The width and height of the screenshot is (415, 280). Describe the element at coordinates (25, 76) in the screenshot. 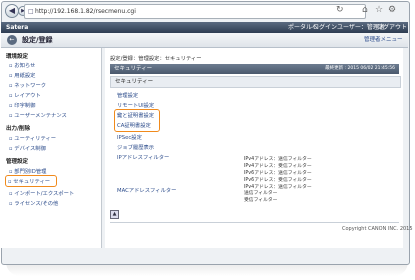

I see `sidebar-item-label: 用紙設定` at that location.